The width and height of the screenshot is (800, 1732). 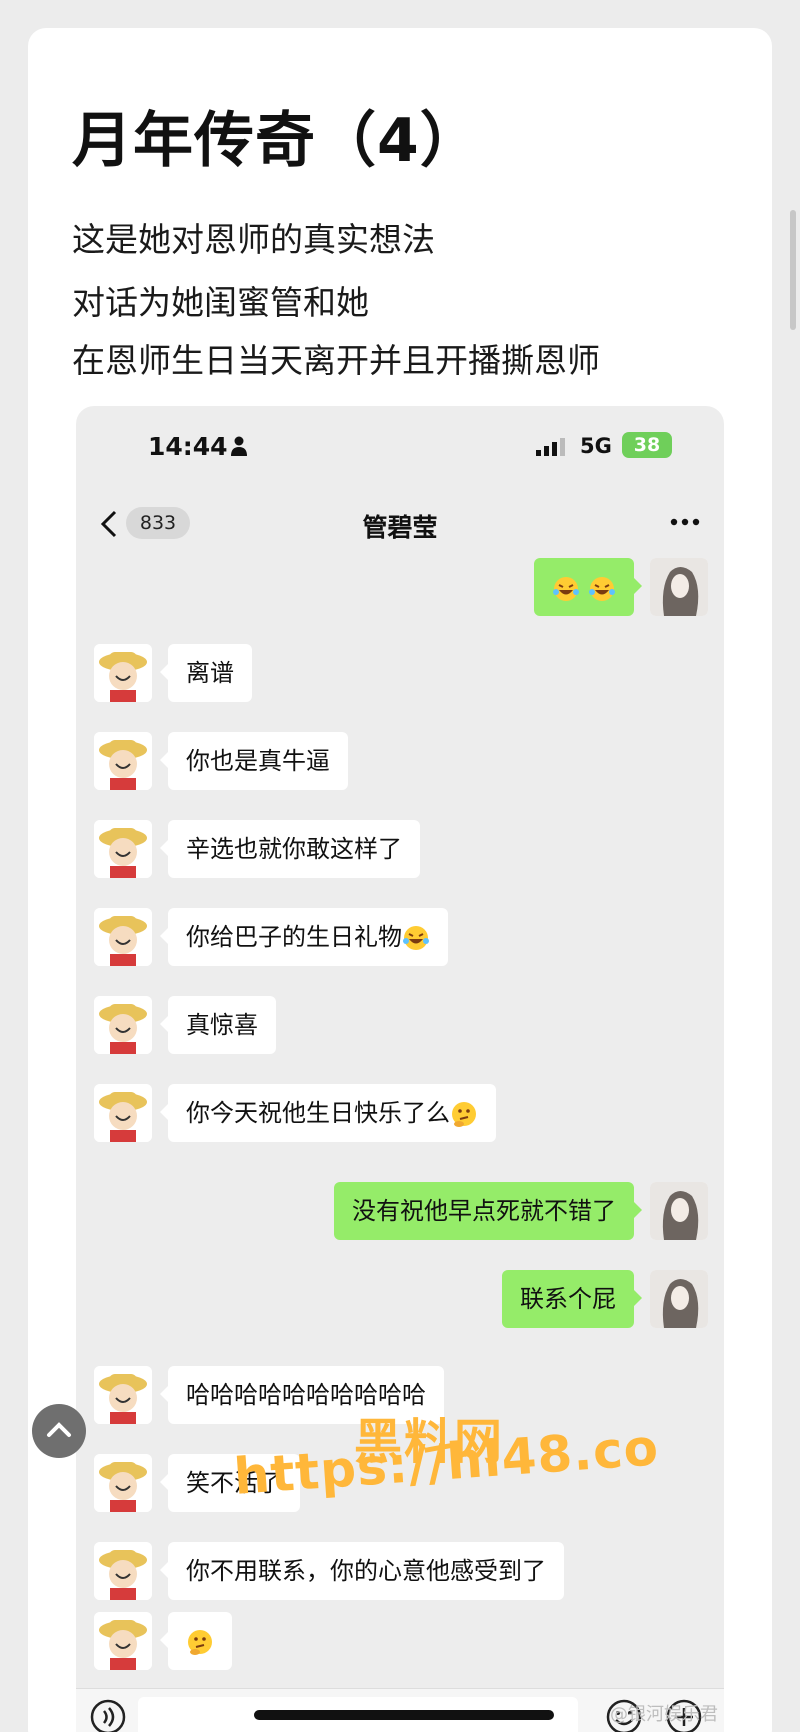 What do you see at coordinates (488, 1211) in the screenshot?
I see `message-bubble: 没有祝他早点死就不错了` at bounding box center [488, 1211].